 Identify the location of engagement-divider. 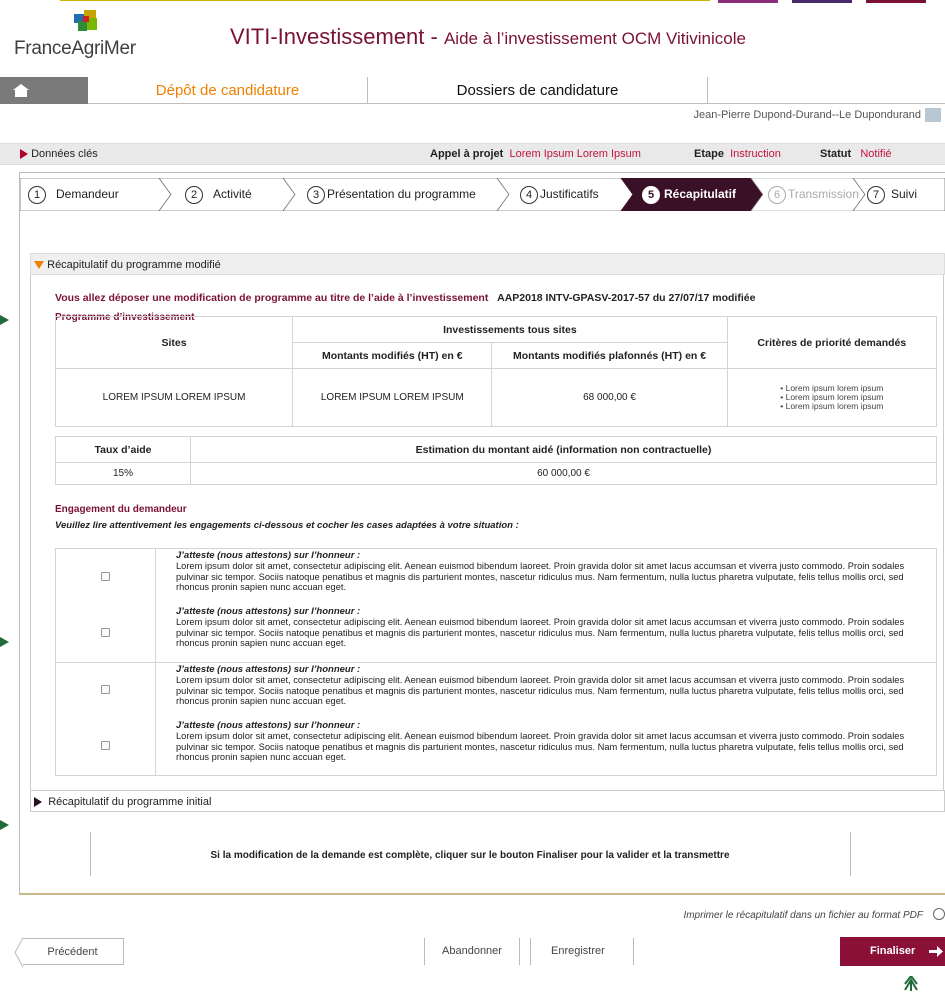
(496, 662).